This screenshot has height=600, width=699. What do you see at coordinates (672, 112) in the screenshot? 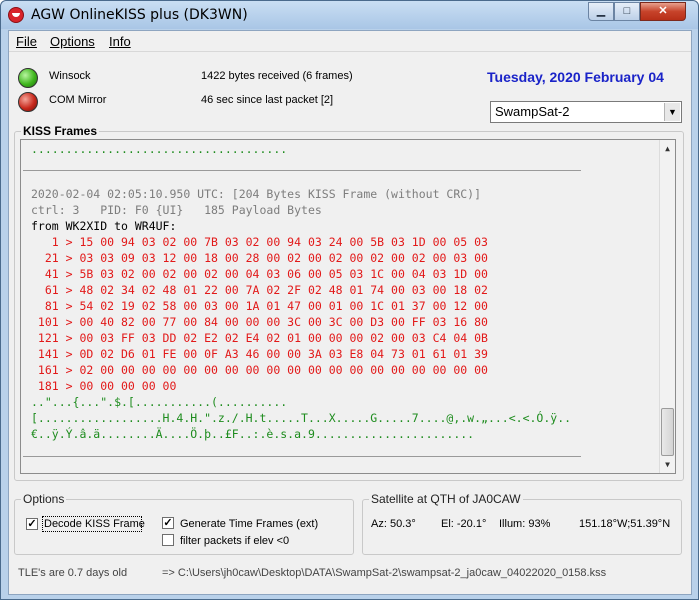
I see `chevron-down-icon: ▼` at bounding box center [672, 112].